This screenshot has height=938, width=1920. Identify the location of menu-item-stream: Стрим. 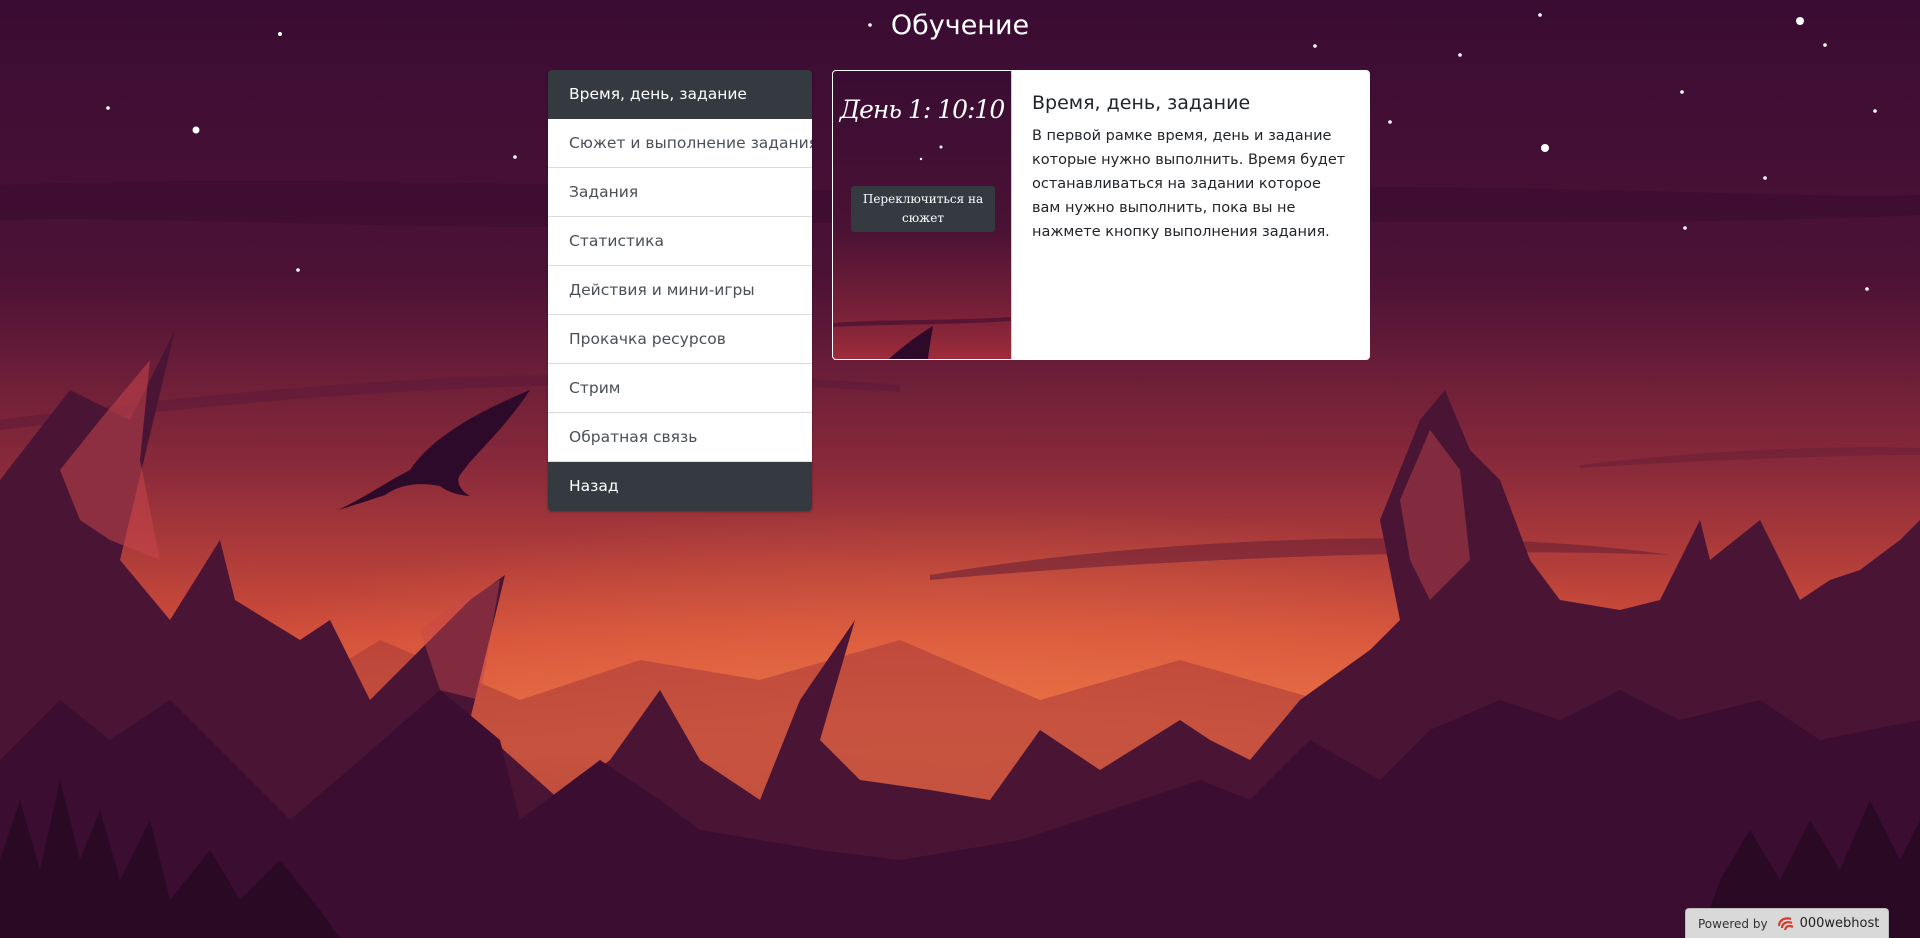
(680, 388).